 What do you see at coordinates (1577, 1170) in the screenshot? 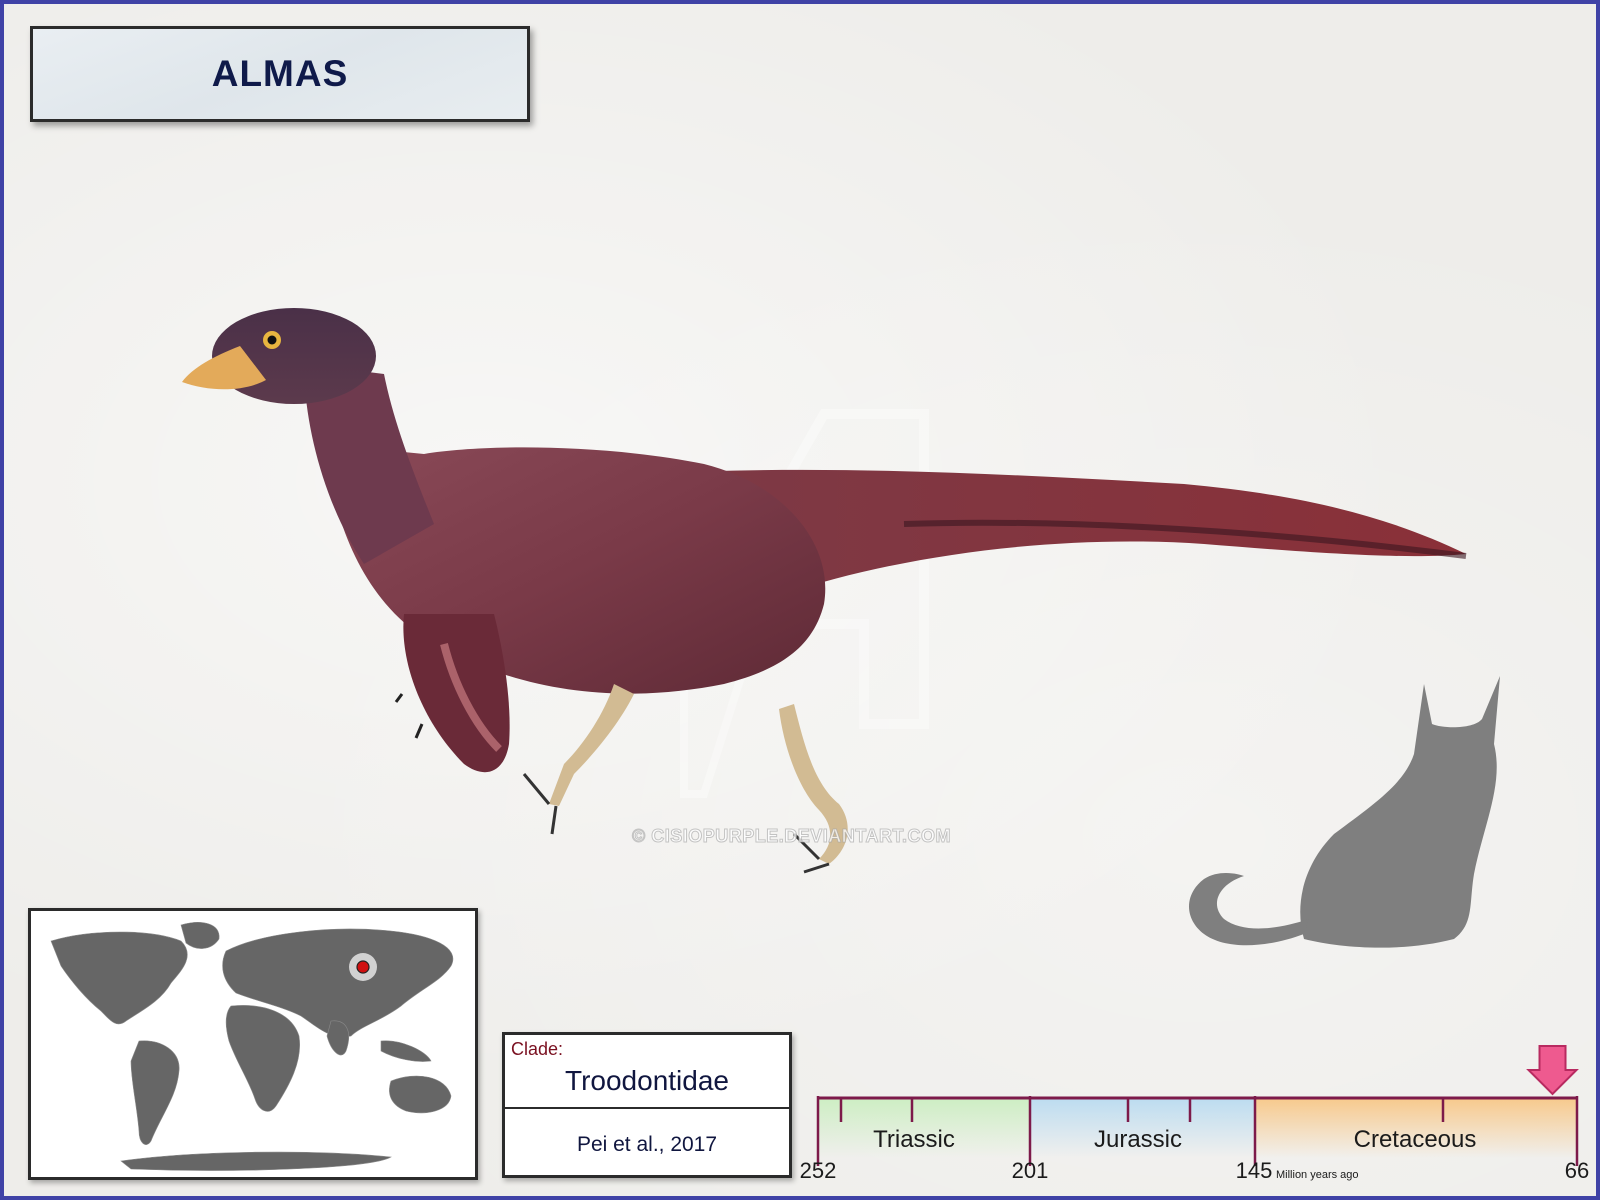
I see `tick-label-66: 66` at bounding box center [1577, 1170].